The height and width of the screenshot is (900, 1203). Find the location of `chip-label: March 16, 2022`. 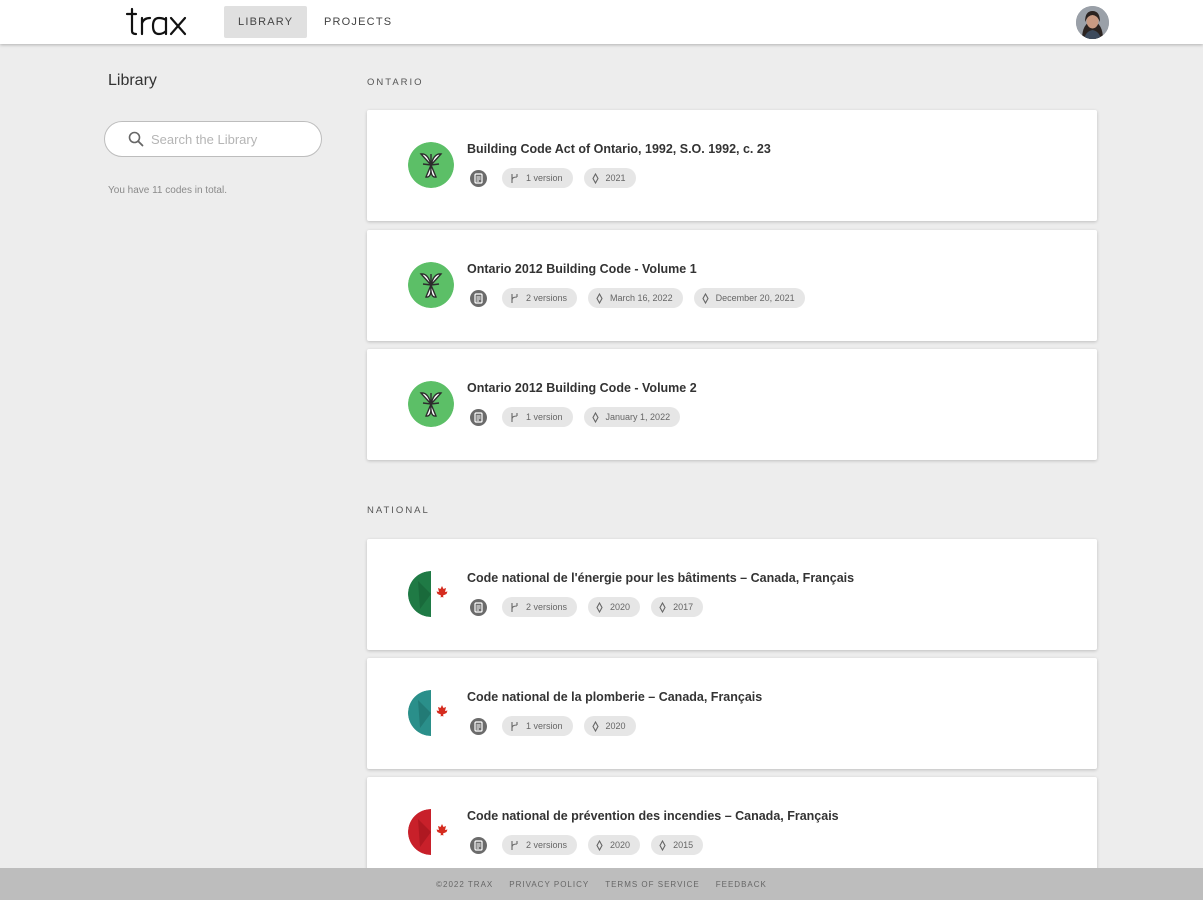

chip-label: March 16, 2022 is located at coordinates (641, 298).